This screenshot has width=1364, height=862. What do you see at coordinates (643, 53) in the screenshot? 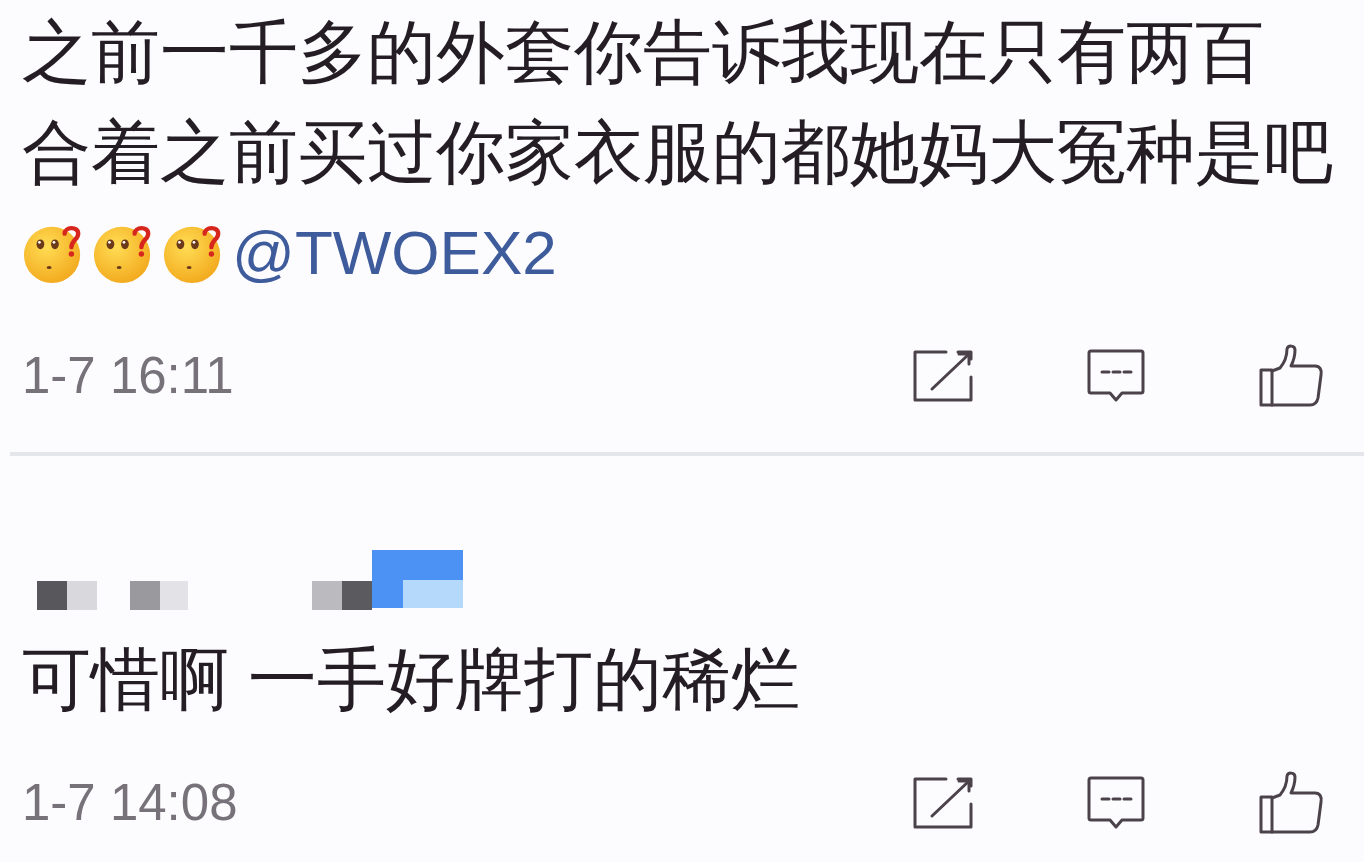
I see `comment-text: 之前一千多的外套你告诉我现在只有两百` at bounding box center [643, 53].